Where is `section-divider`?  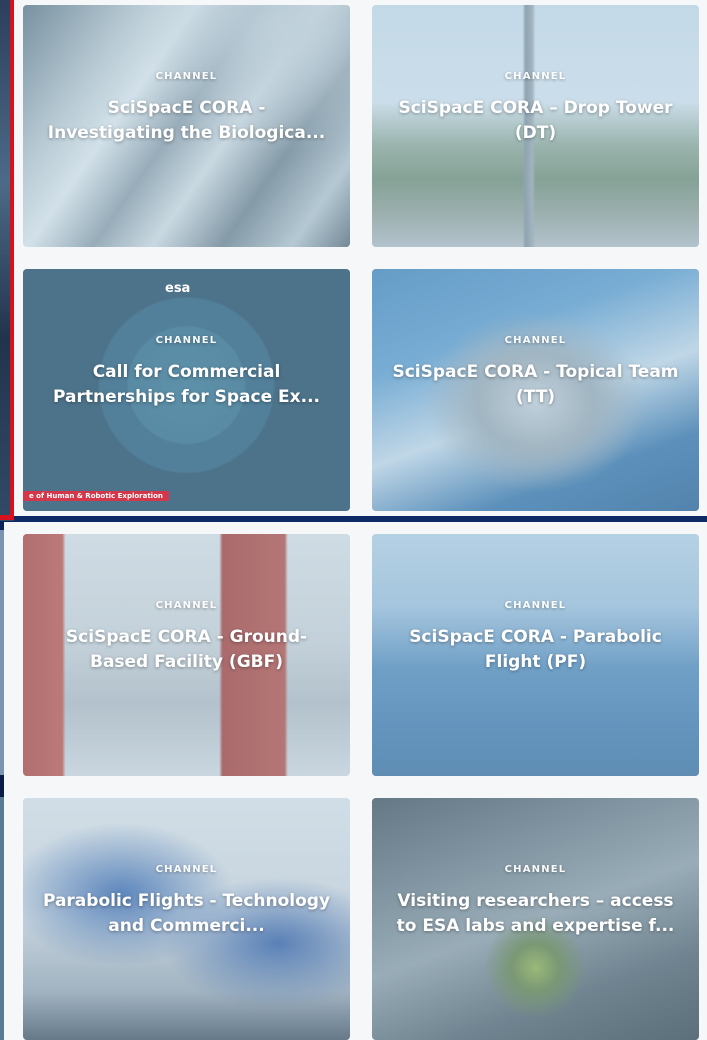
section-divider is located at coordinates (360, 519).